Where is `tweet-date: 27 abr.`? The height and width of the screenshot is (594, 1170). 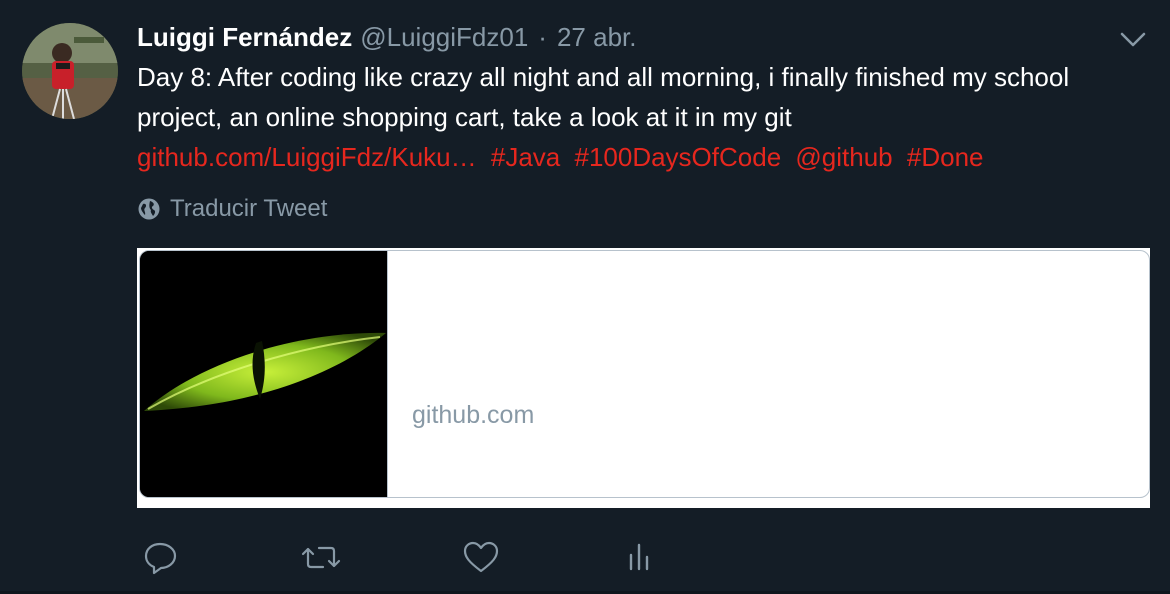
tweet-date: 27 abr. is located at coordinates (597, 37).